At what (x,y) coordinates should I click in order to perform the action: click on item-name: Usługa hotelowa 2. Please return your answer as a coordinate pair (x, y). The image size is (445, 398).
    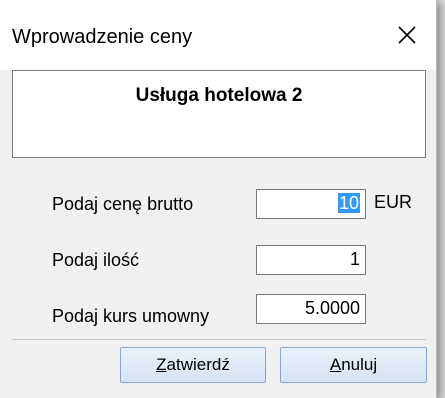
    Looking at the image, I should click on (219, 95).